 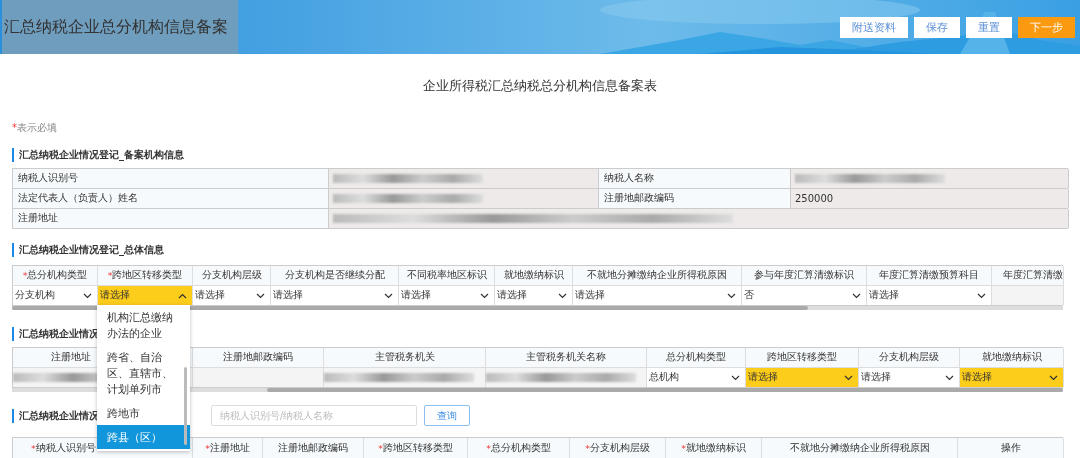 I want to click on column-header: 参与年度汇算清缴标识, so click(x=804, y=275).